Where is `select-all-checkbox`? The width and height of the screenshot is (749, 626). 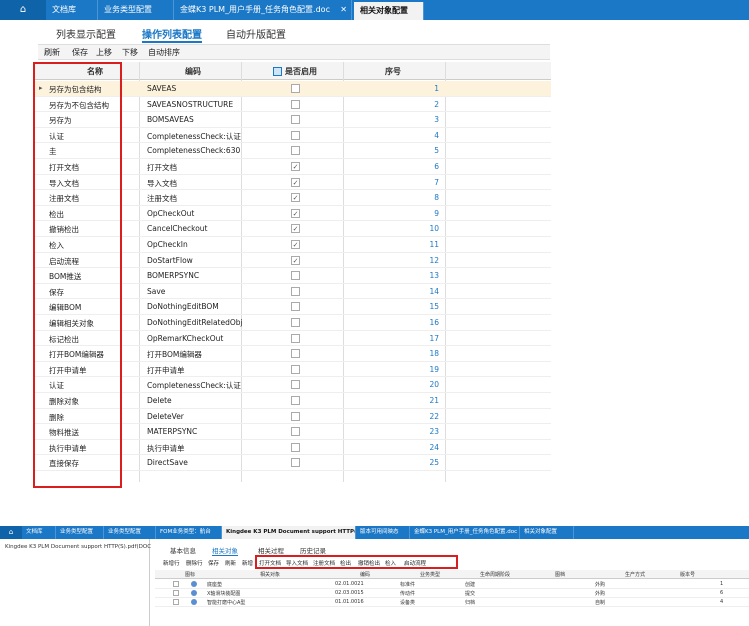
select-all-checkbox is located at coordinates (277, 71).